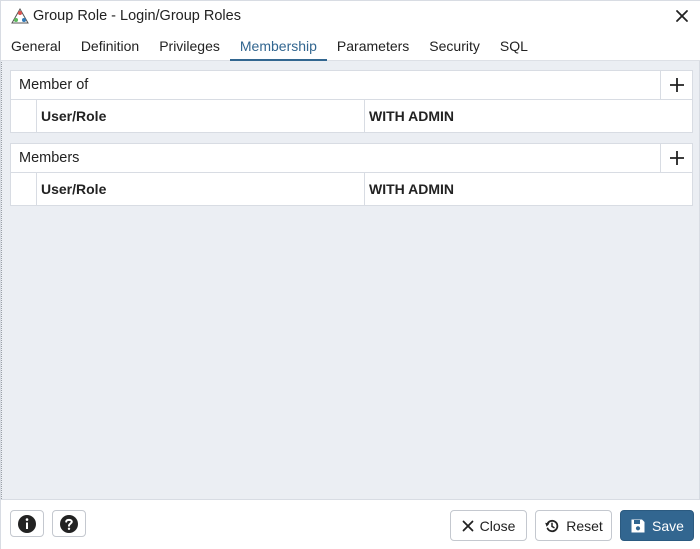 Image resolution: width=700 pixels, height=549 pixels. I want to click on tab-privileges: Privileges, so click(189, 45).